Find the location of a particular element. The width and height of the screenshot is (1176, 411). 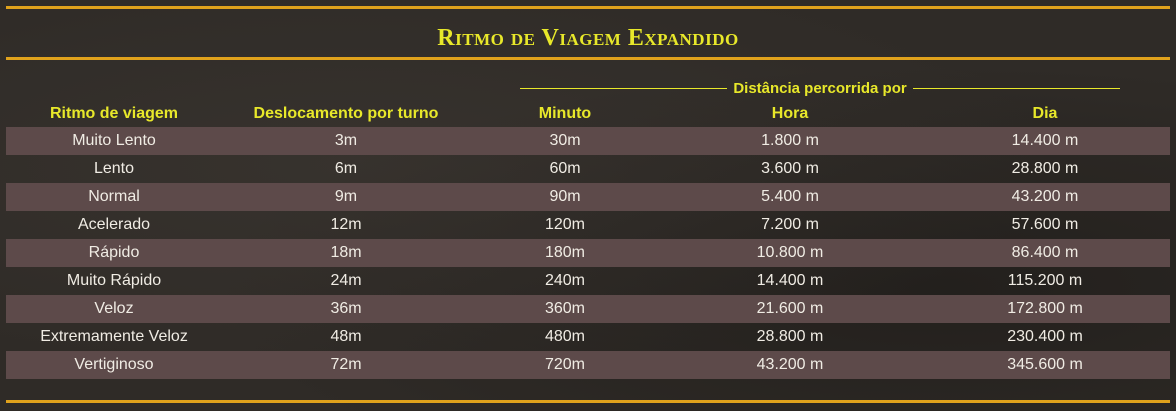

cell-hour: 28.800 m is located at coordinates (790, 336).